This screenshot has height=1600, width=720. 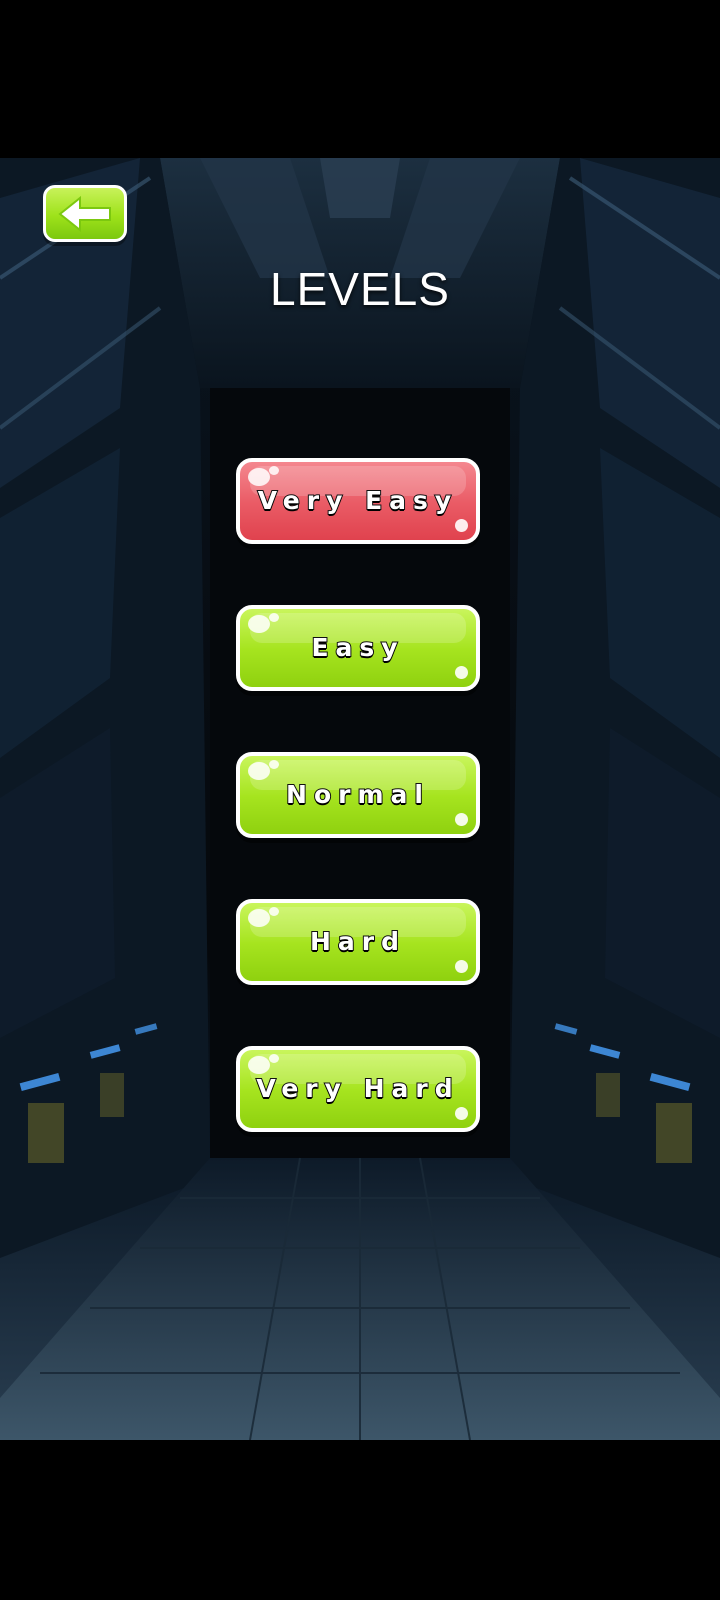 I want to click on button-label: Hard, so click(x=358, y=941).